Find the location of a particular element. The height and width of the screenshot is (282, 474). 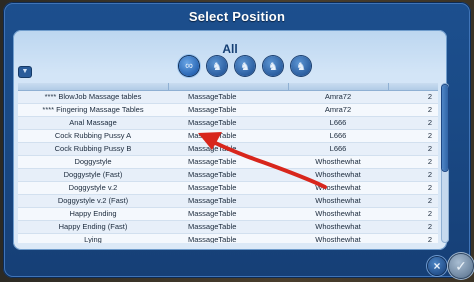

table-row: Lying MassageTable Whosthewhat 2 is located at coordinates (228, 238).